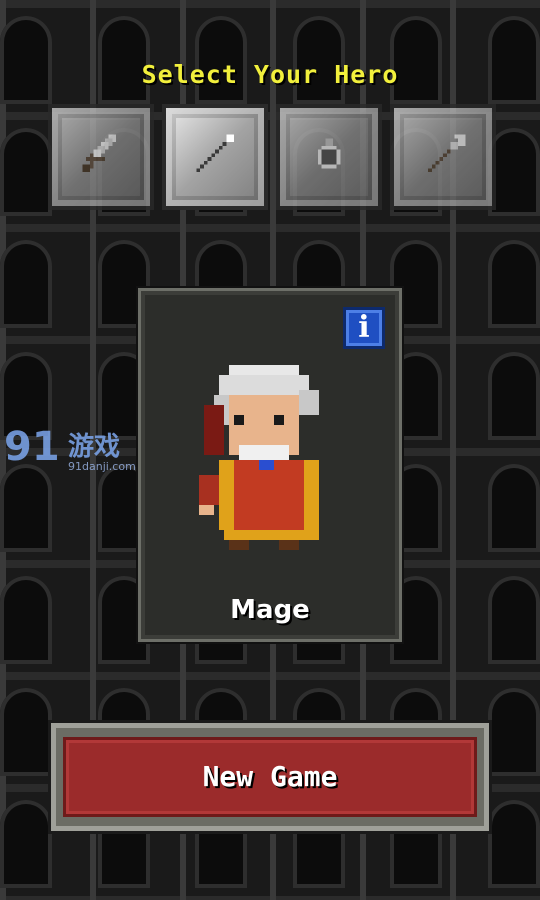 The image size is (540, 900). I want to click on watermark-logo: 91 游戏 91danji.com, so click(70, 450).